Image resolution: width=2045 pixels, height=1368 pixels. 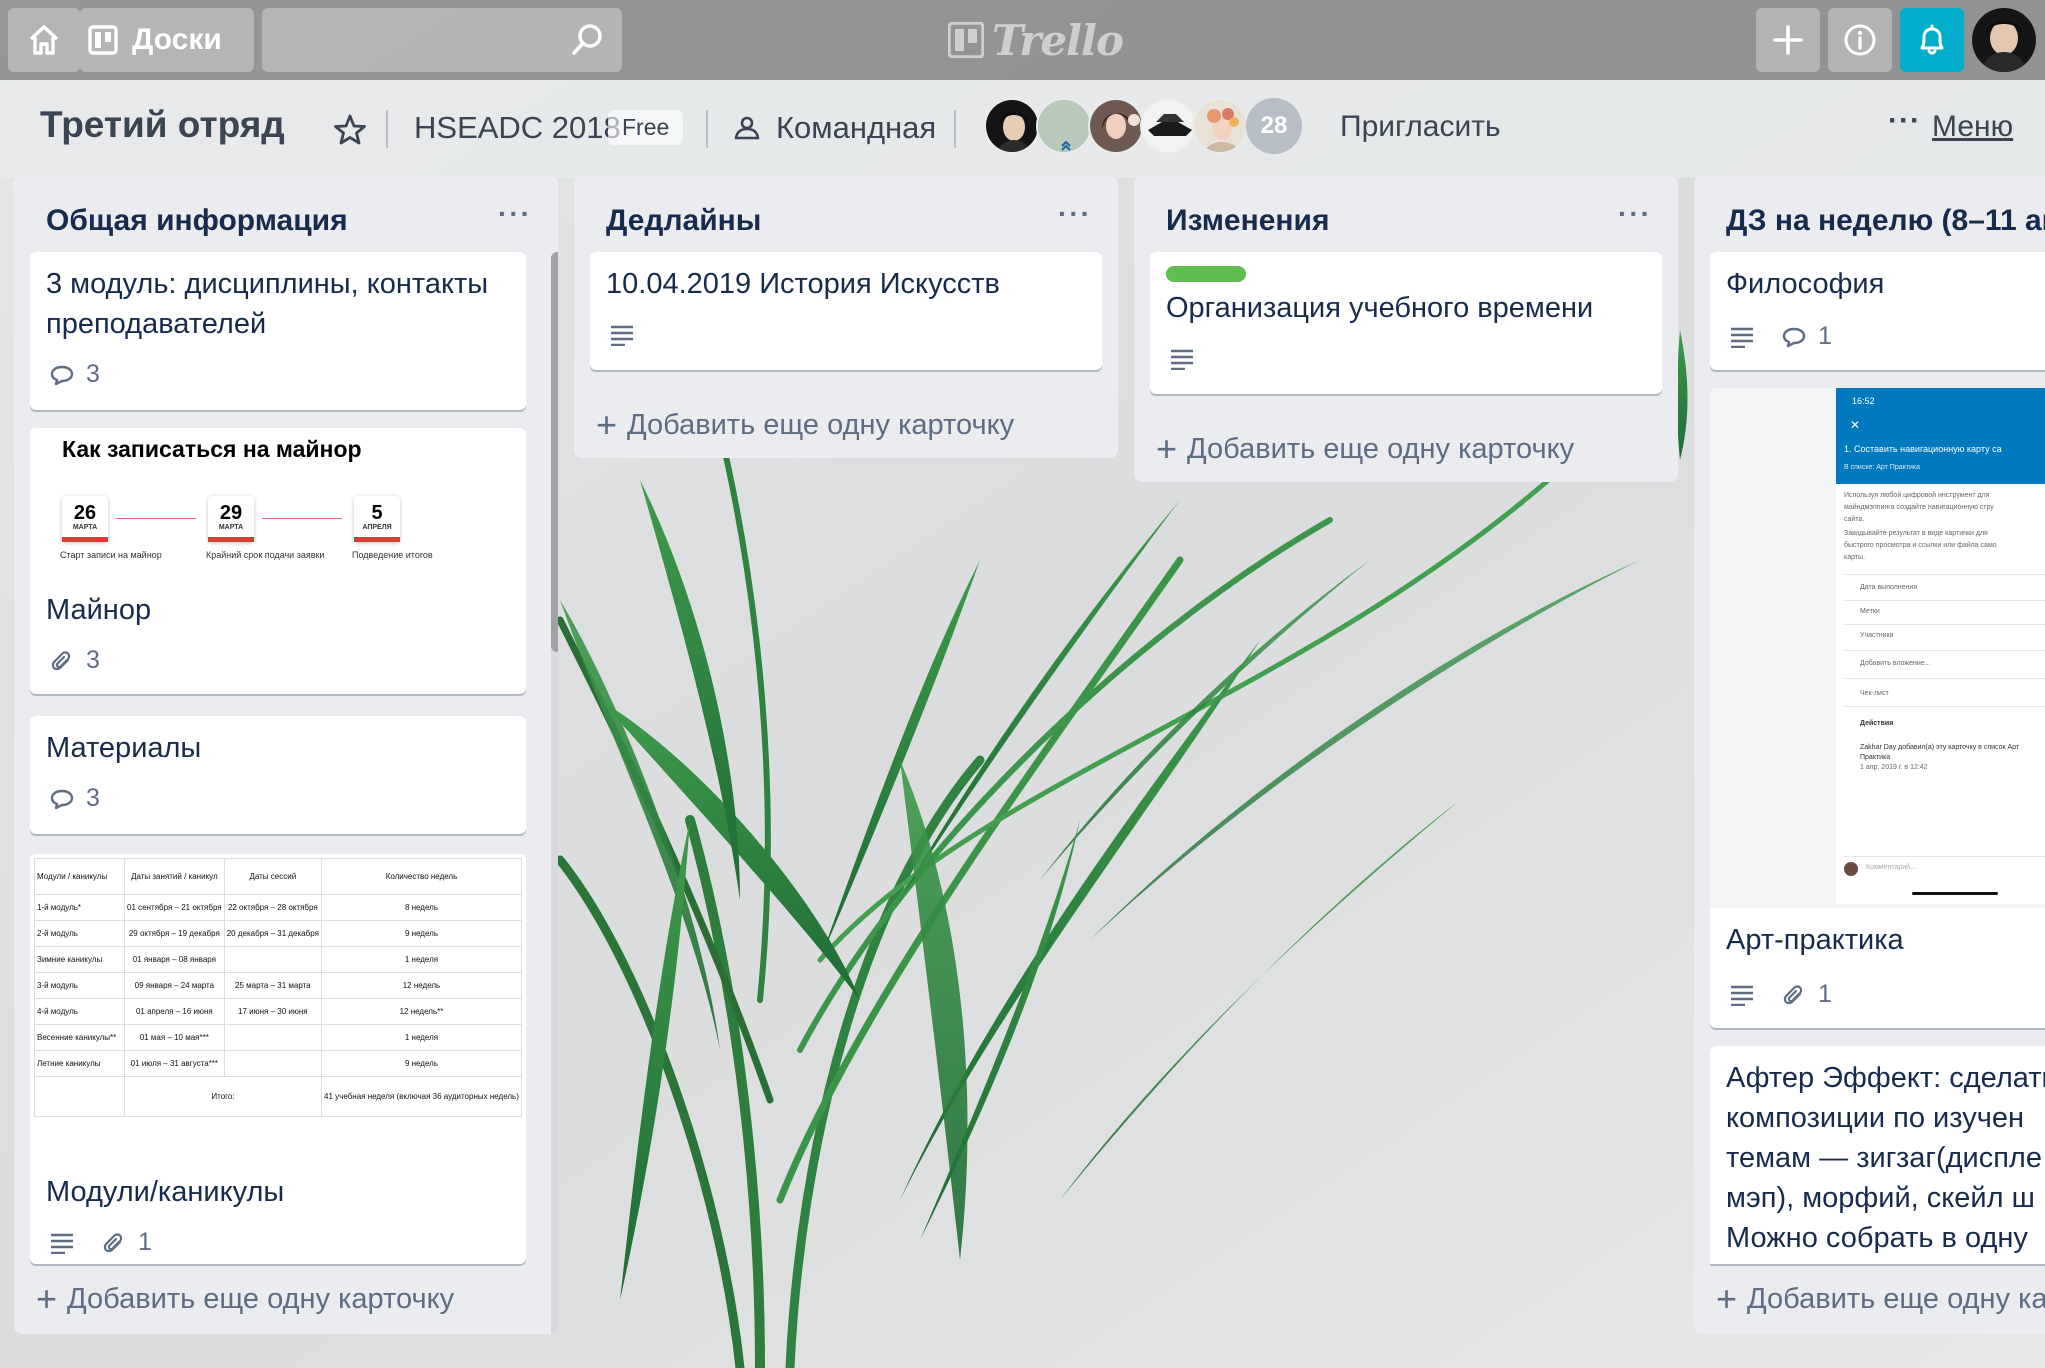 What do you see at coordinates (554, 793) in the screenshot?
I see `list-scrollbar` at bounding box center [554, 793].